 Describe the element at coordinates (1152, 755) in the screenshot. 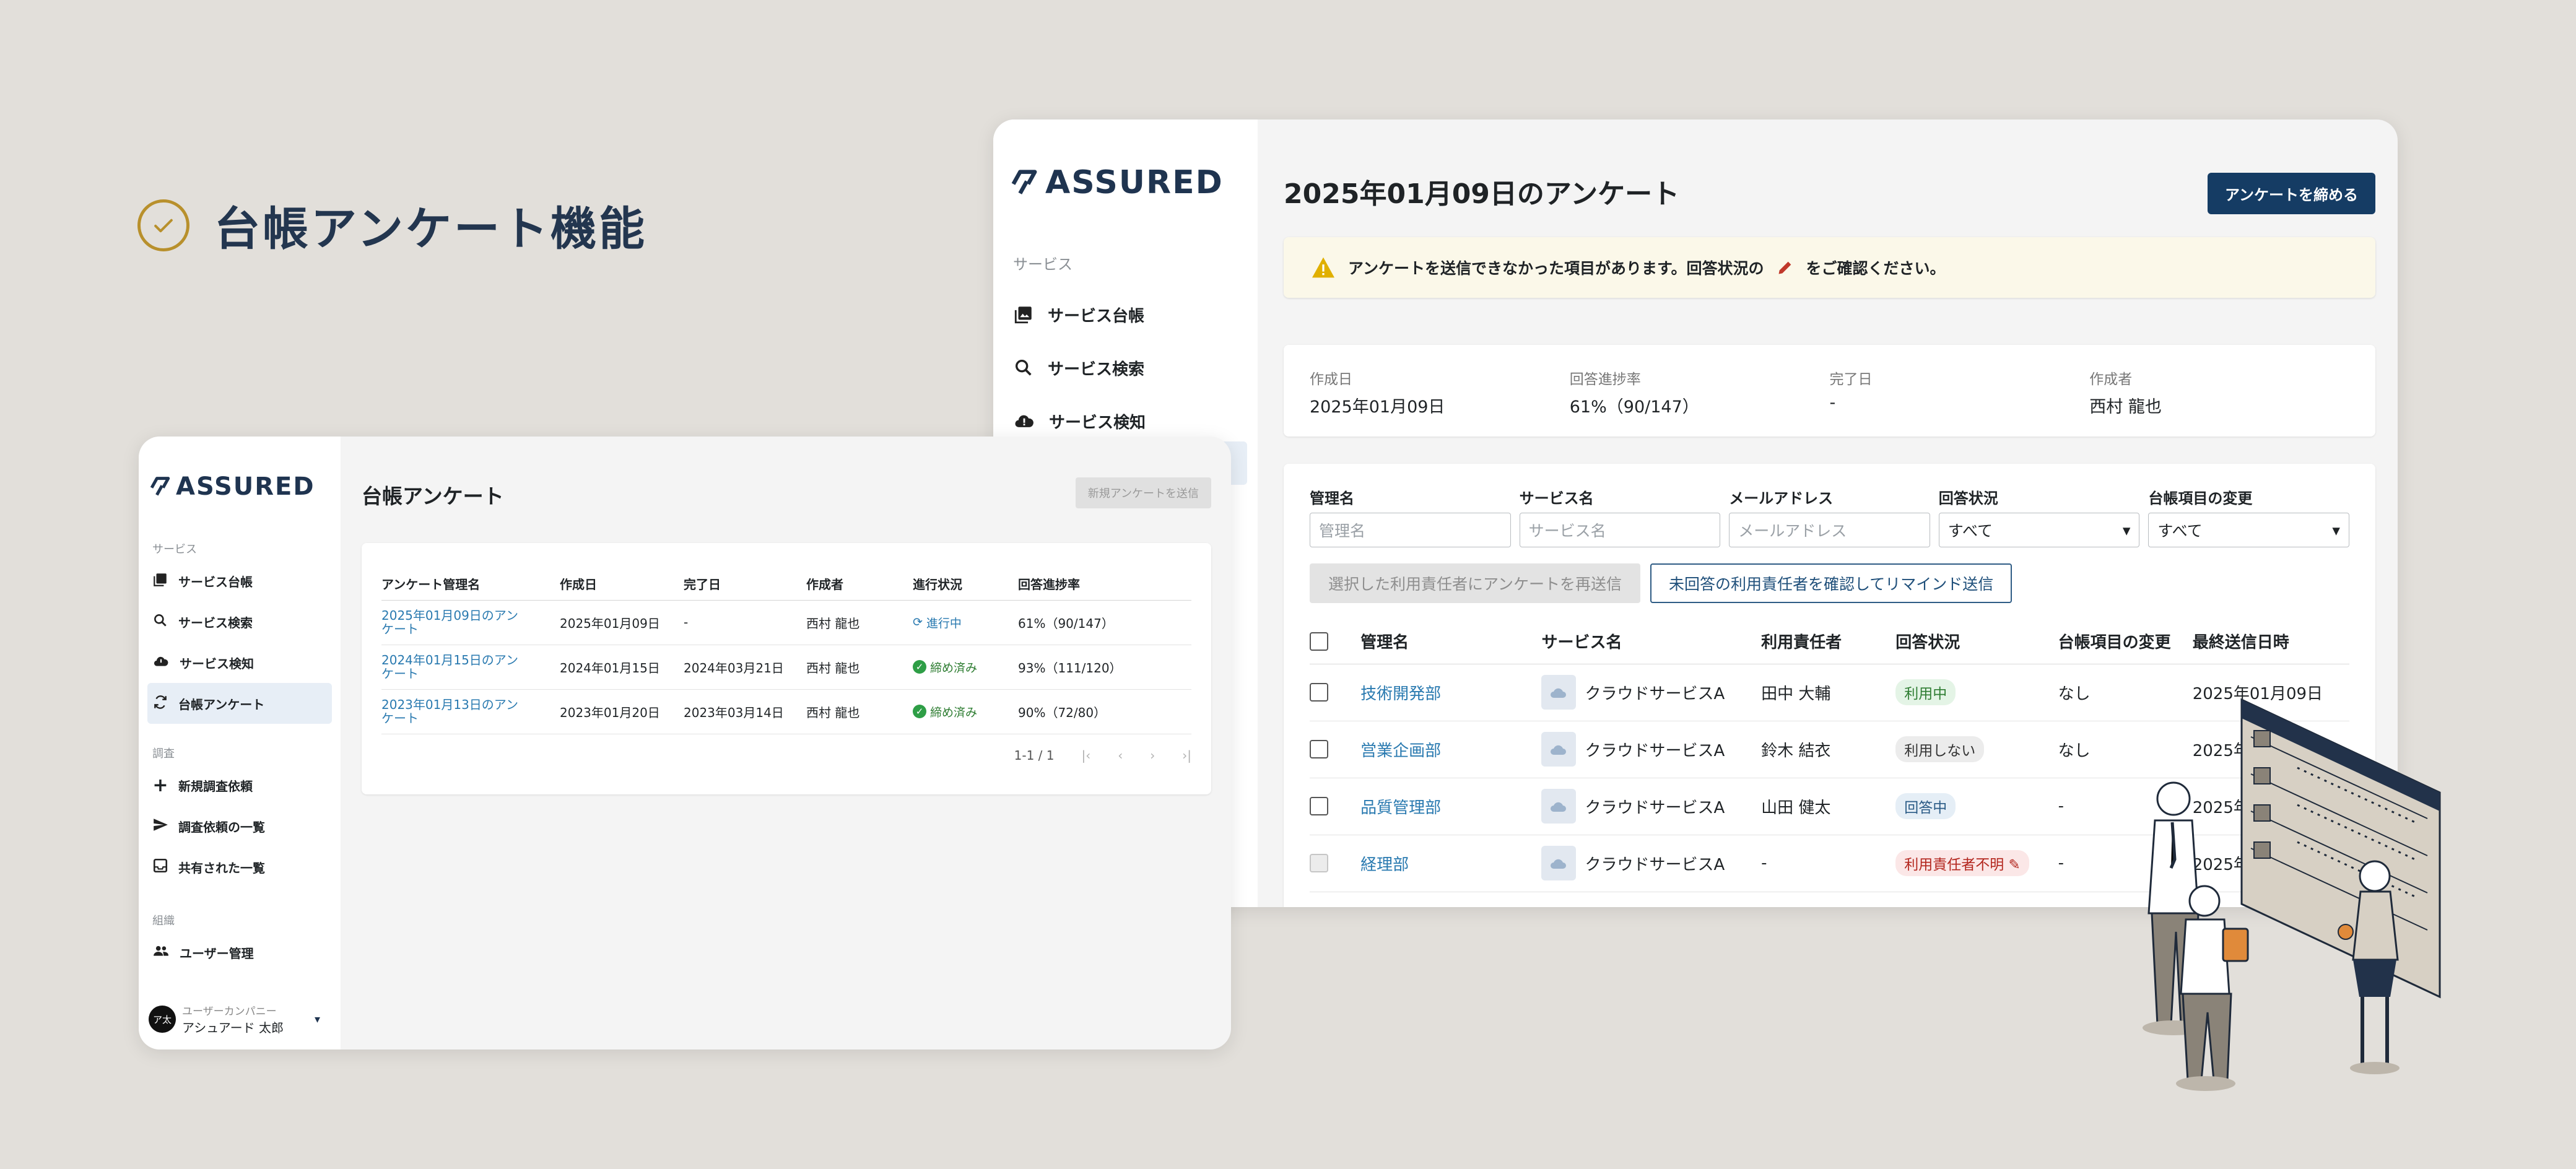

I see `next-page-icon: ›` at that location.